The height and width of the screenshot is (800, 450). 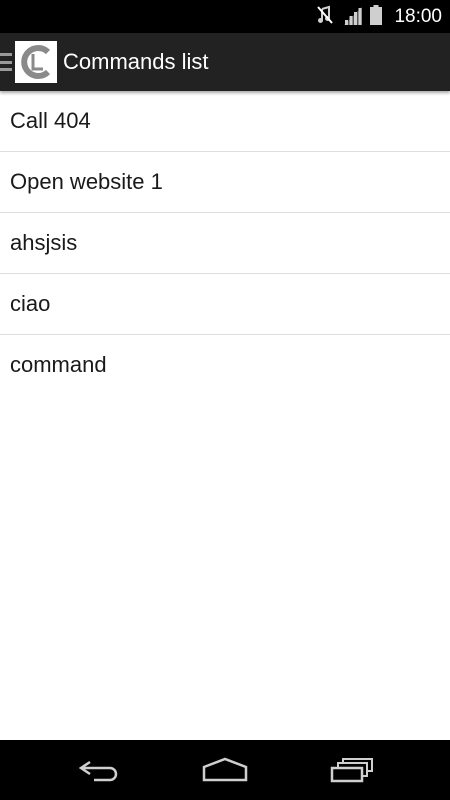 What do you see at coordinates (36, 62) in the screenshot?
I see `app-logo-icon` at bounding box center [36, 62].